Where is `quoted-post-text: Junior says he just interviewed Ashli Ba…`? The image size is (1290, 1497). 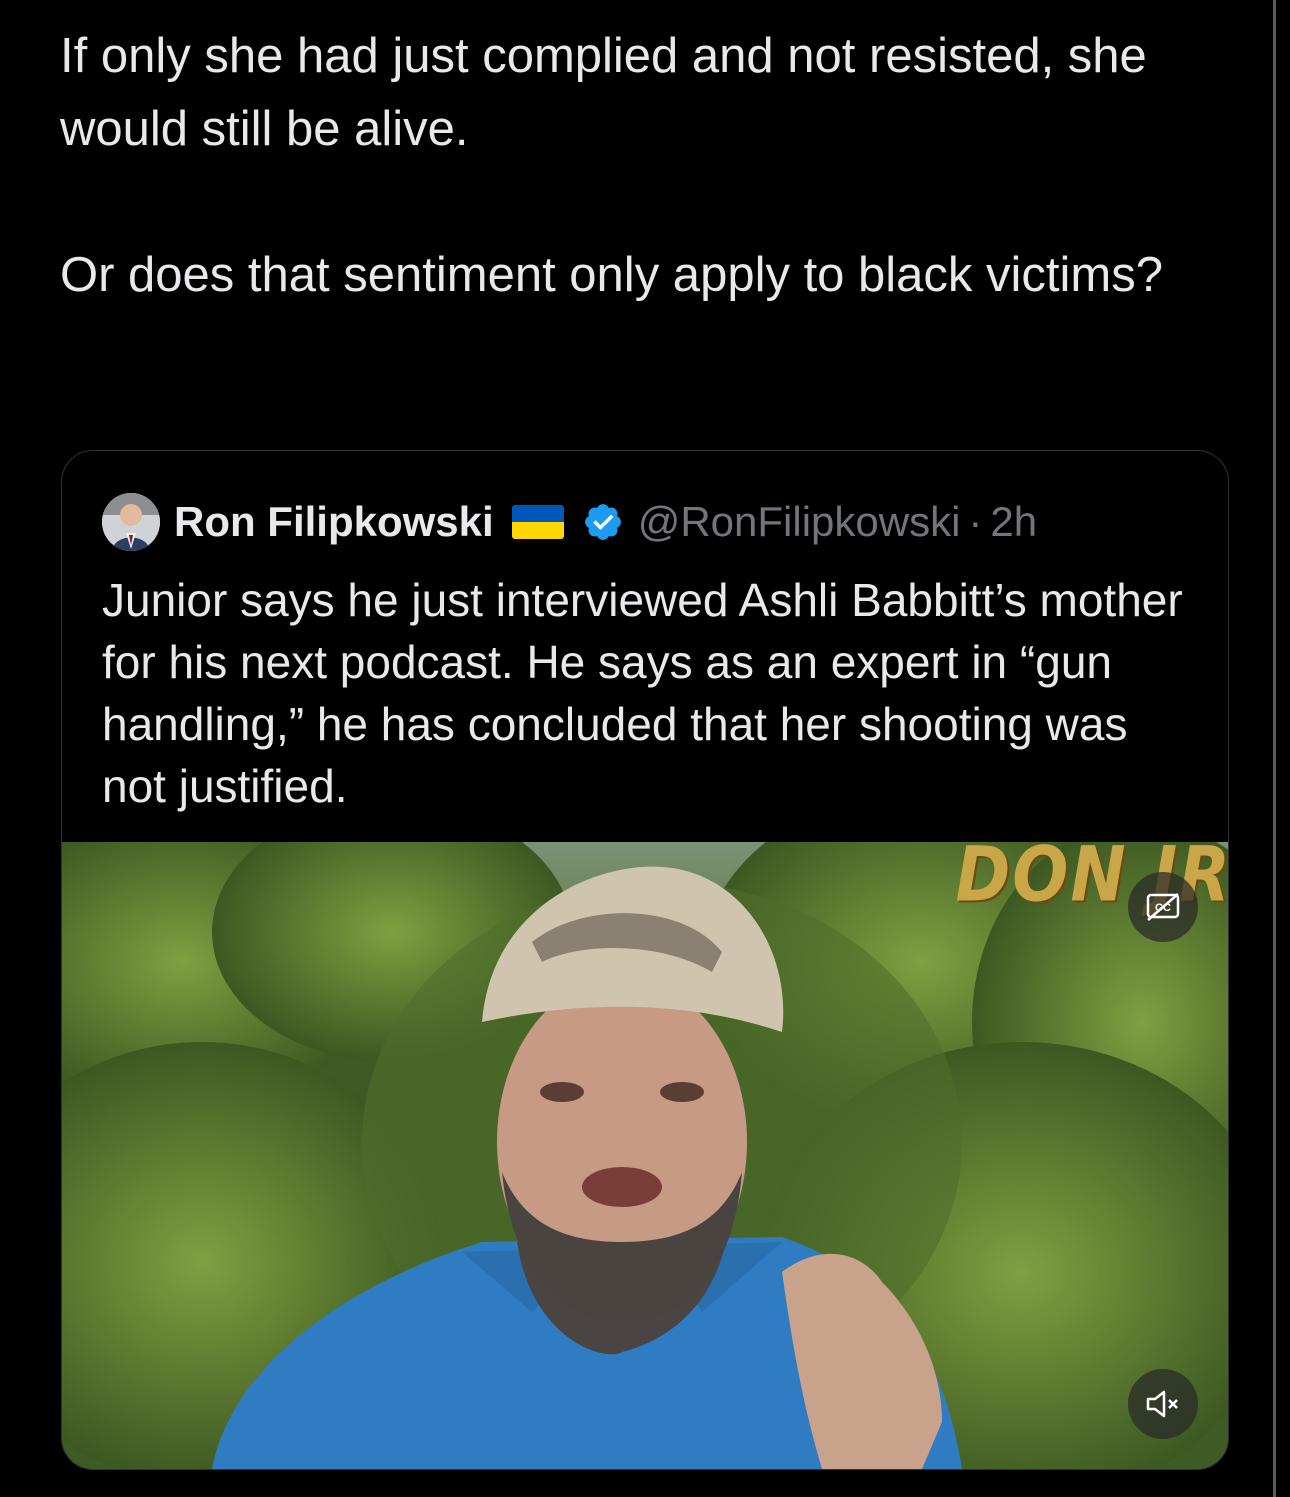
quoted-post-text: Junior says he just interviewed Ashli Ba… is located at coordinates (642, 693).